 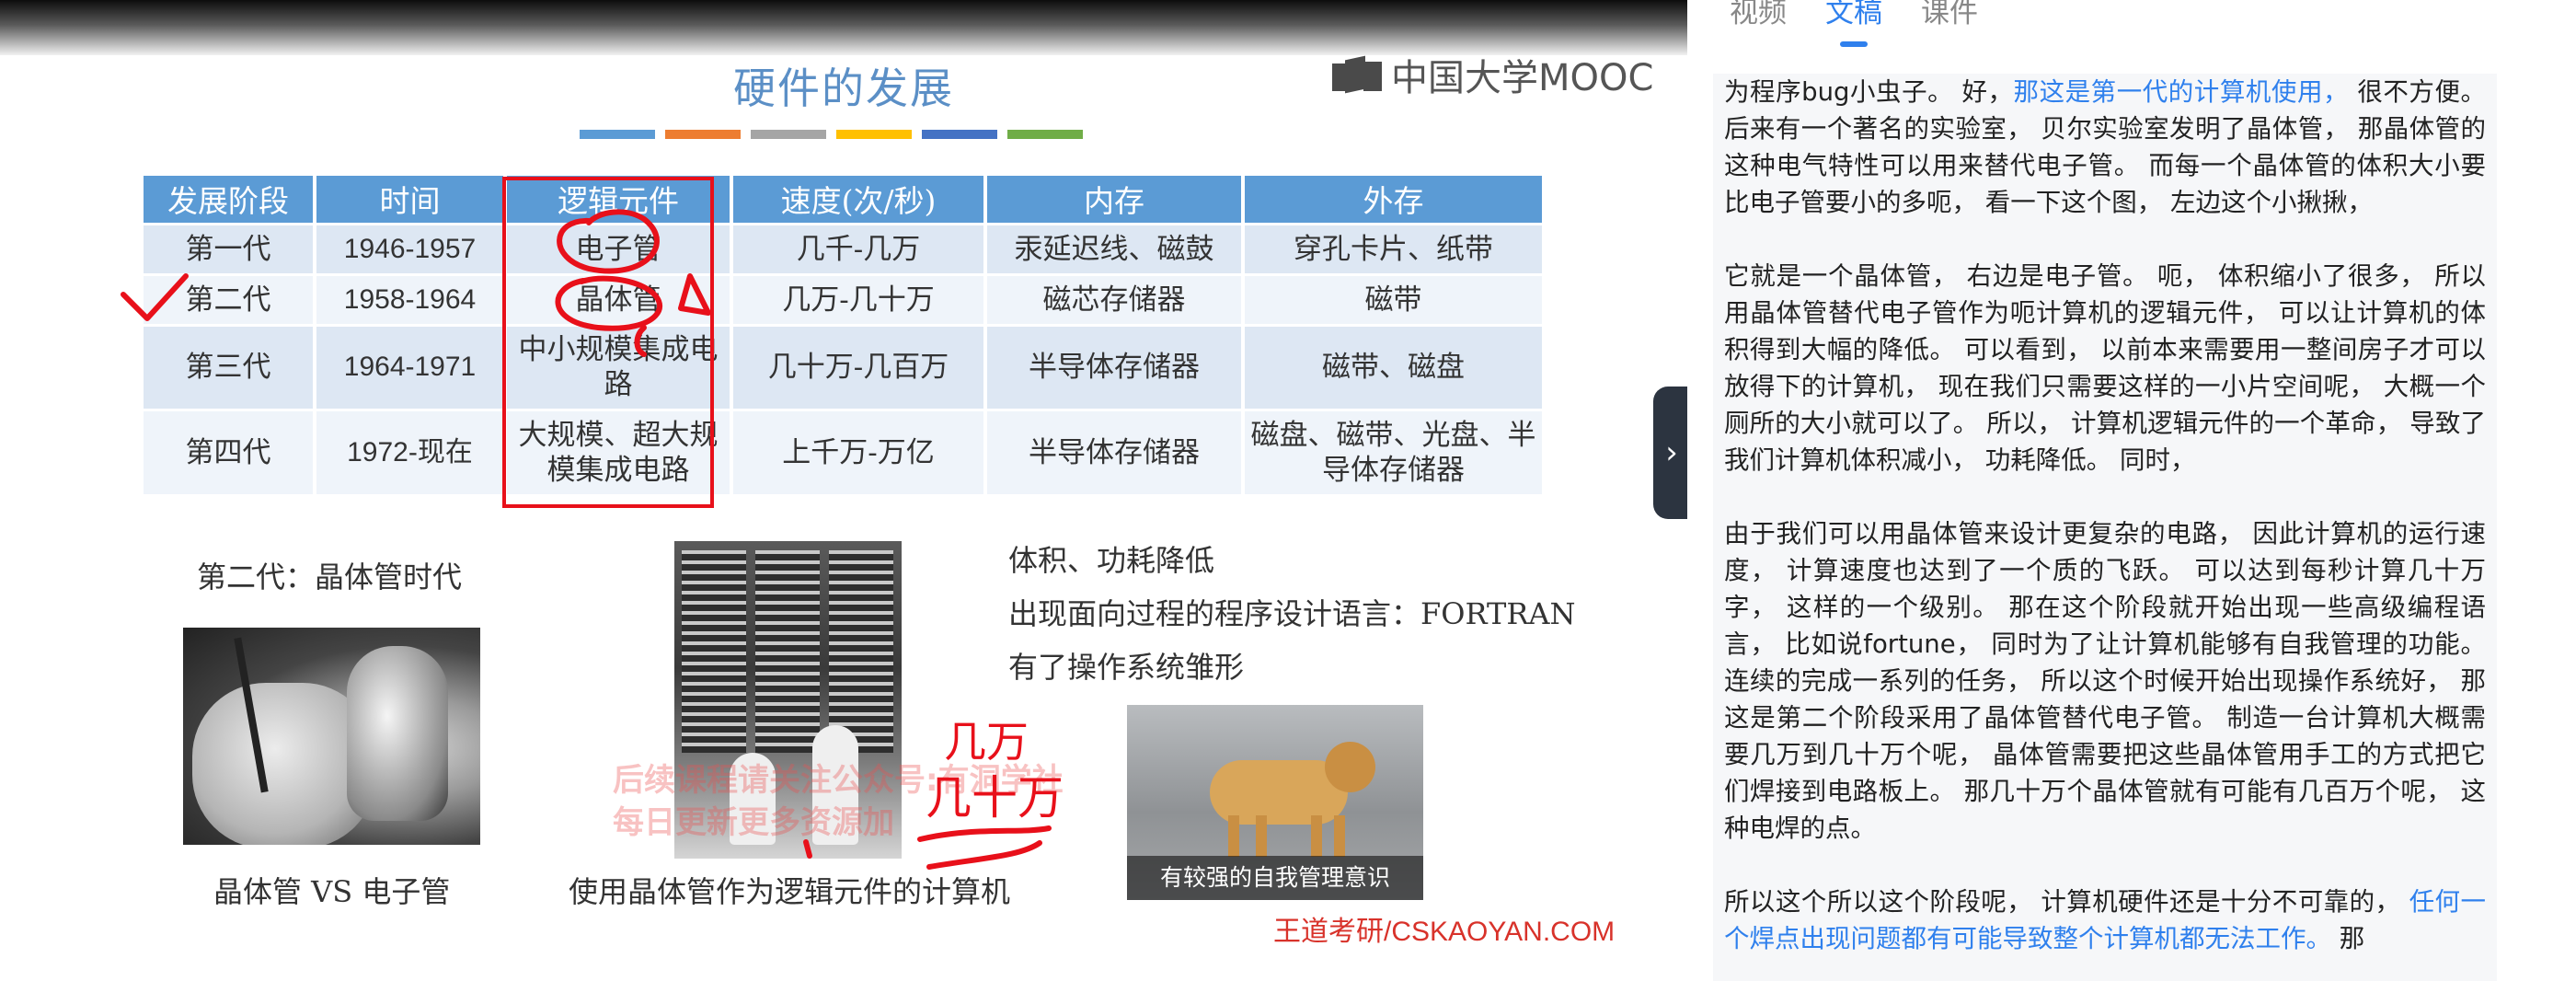 I want to click on paragraph-highlight: 那这是第一代的计算机使用，, so click(x=2181, y=92).